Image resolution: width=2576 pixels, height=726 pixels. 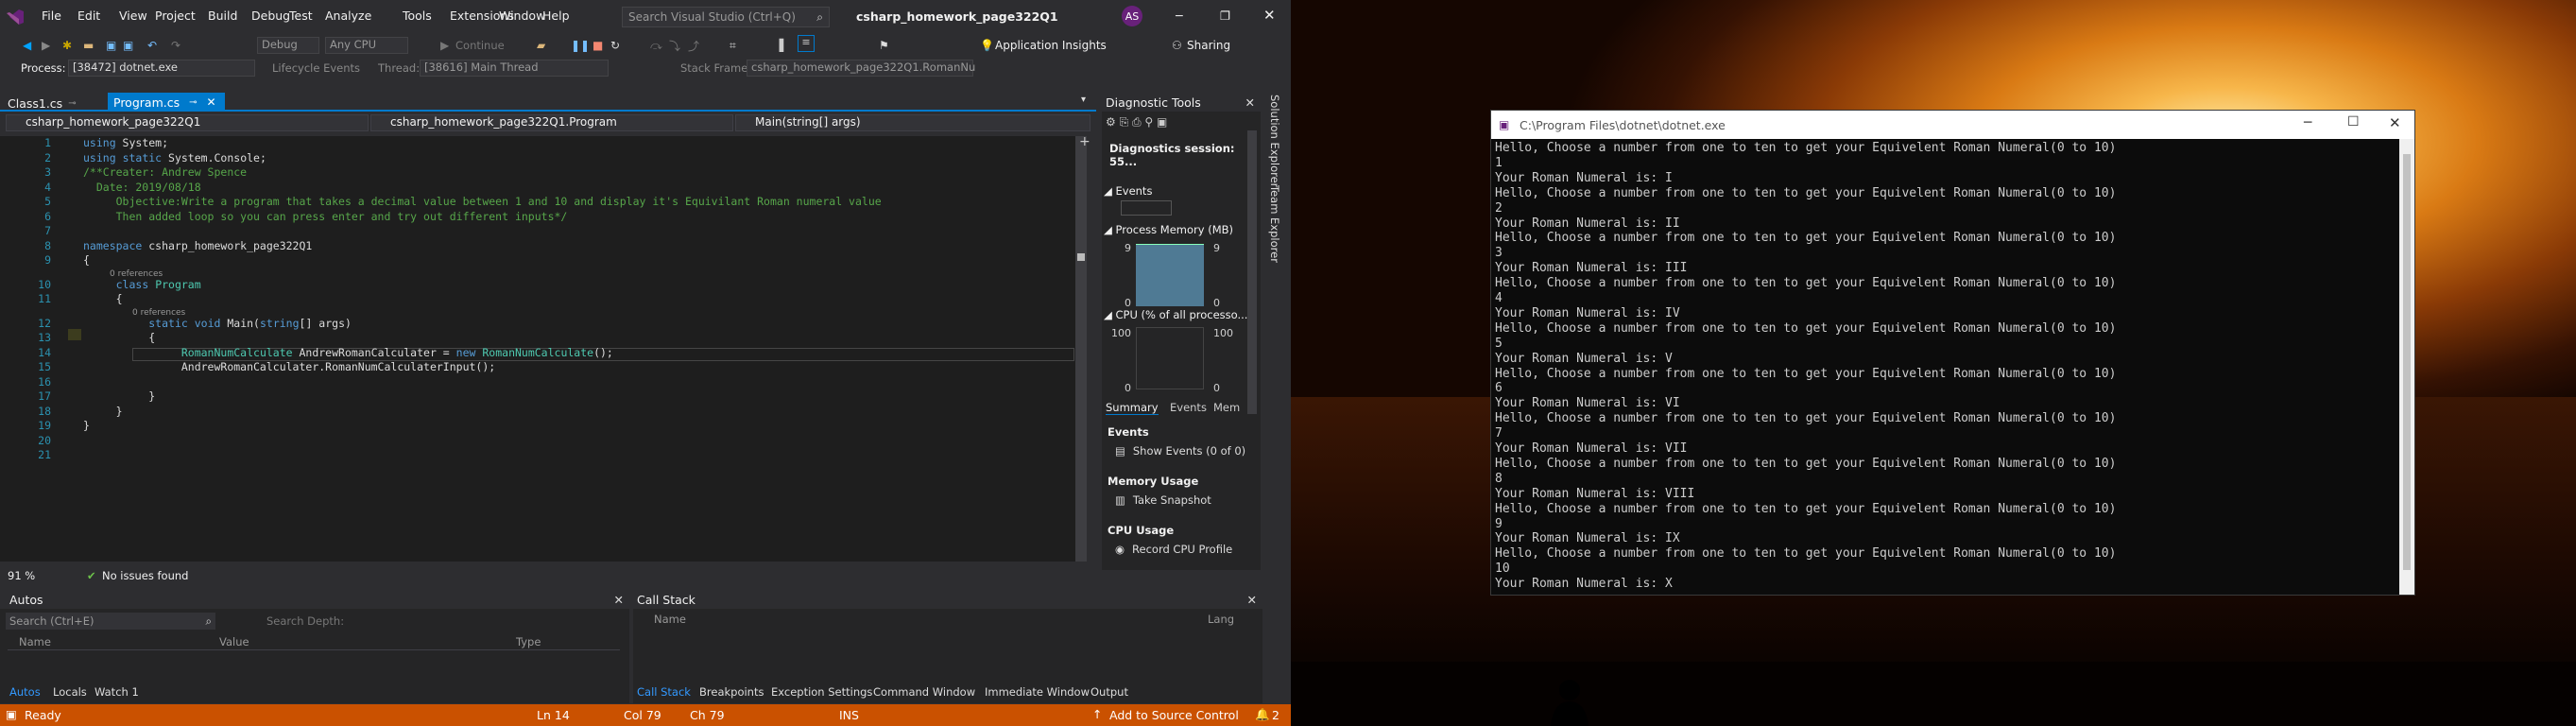 What do you see at coordinates (642, 715) in the screenshot?
I see `status-col: Col 79` at bounding box center [642, 715].